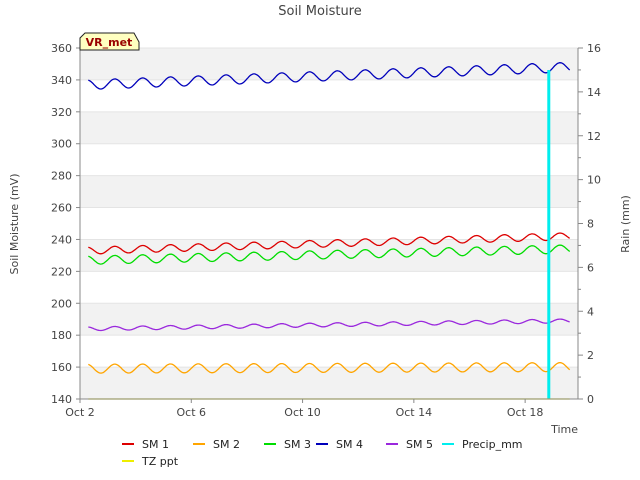 Image resolution: width=640 pixels, height=480 pixels. I want to click on left-tick-label: 300, so click(61, 144).